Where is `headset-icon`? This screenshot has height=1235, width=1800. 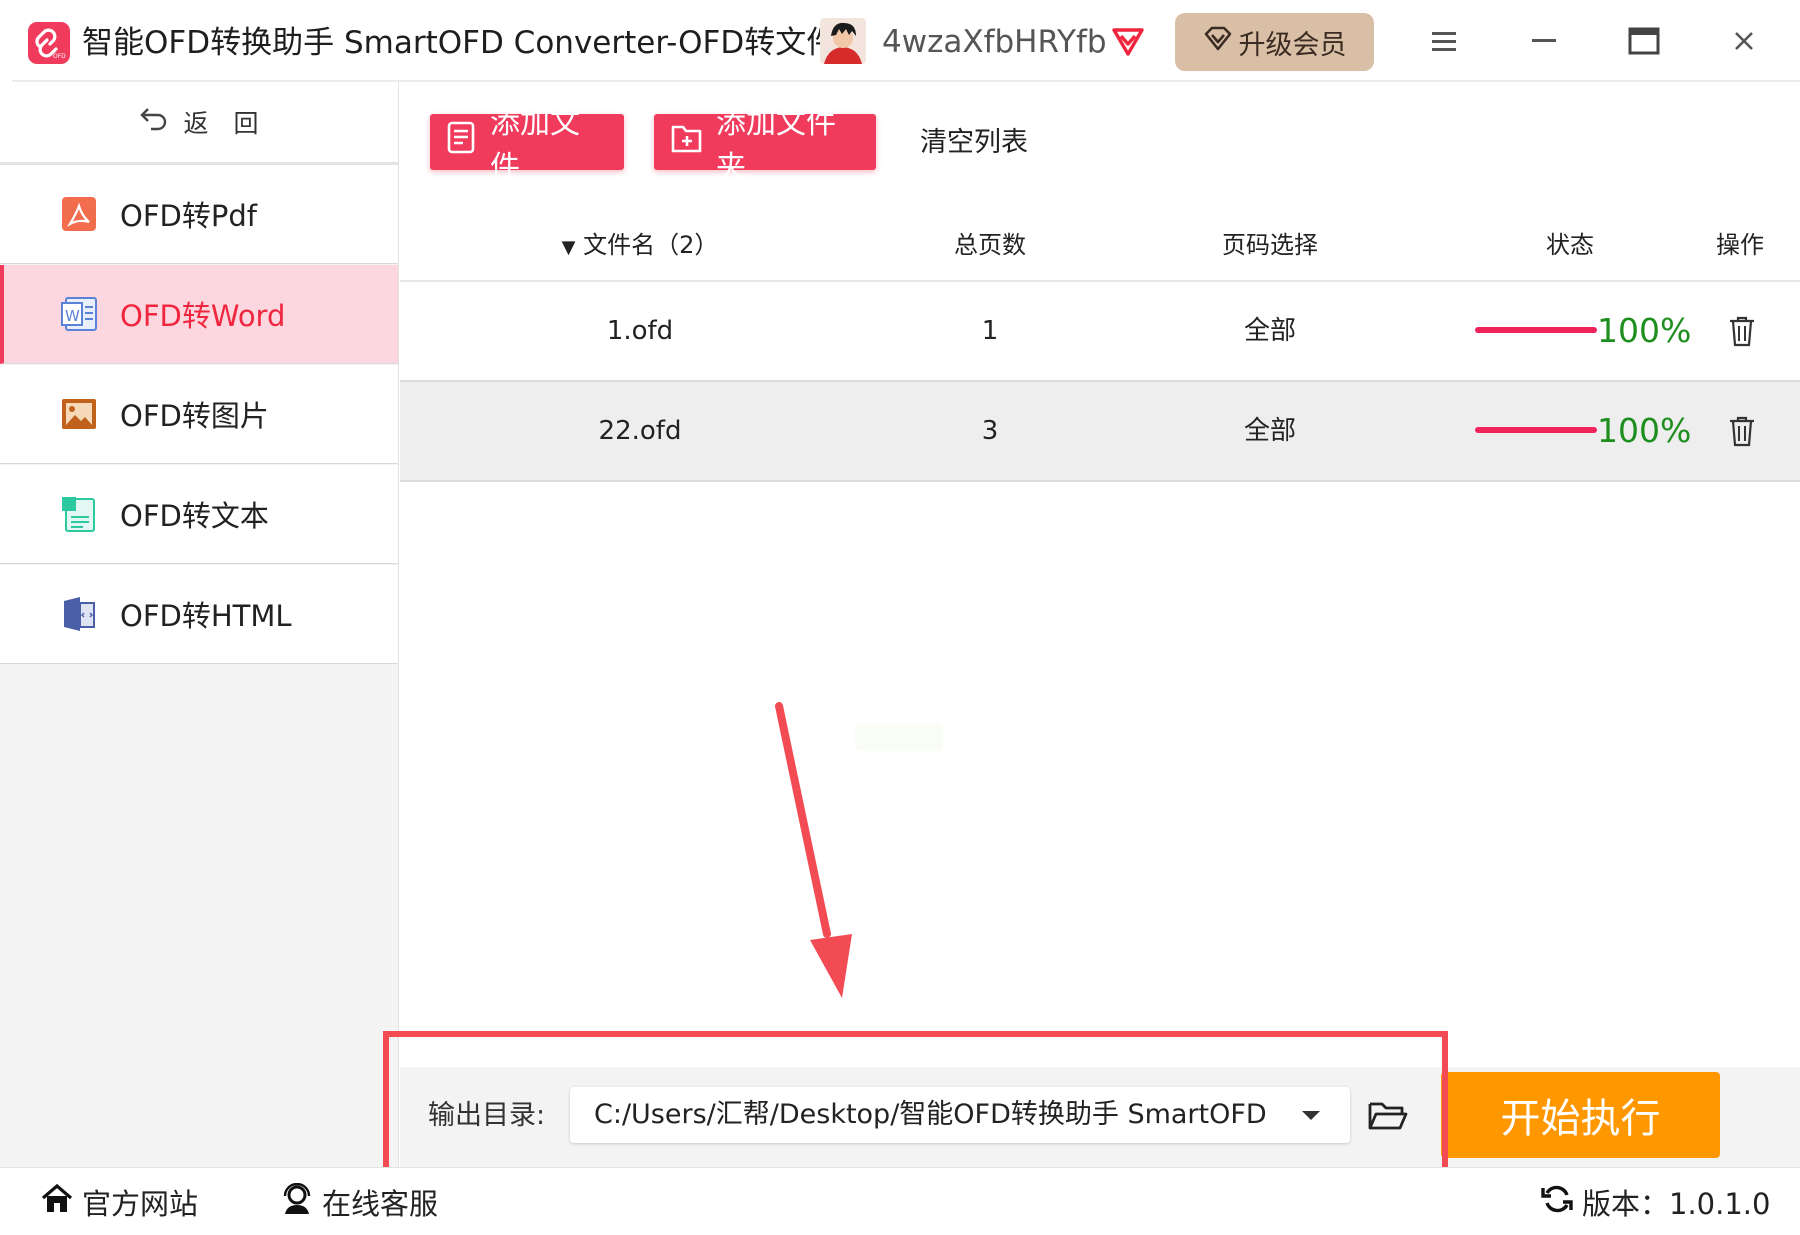 headset-icon is located at coordinates (297, 1202).